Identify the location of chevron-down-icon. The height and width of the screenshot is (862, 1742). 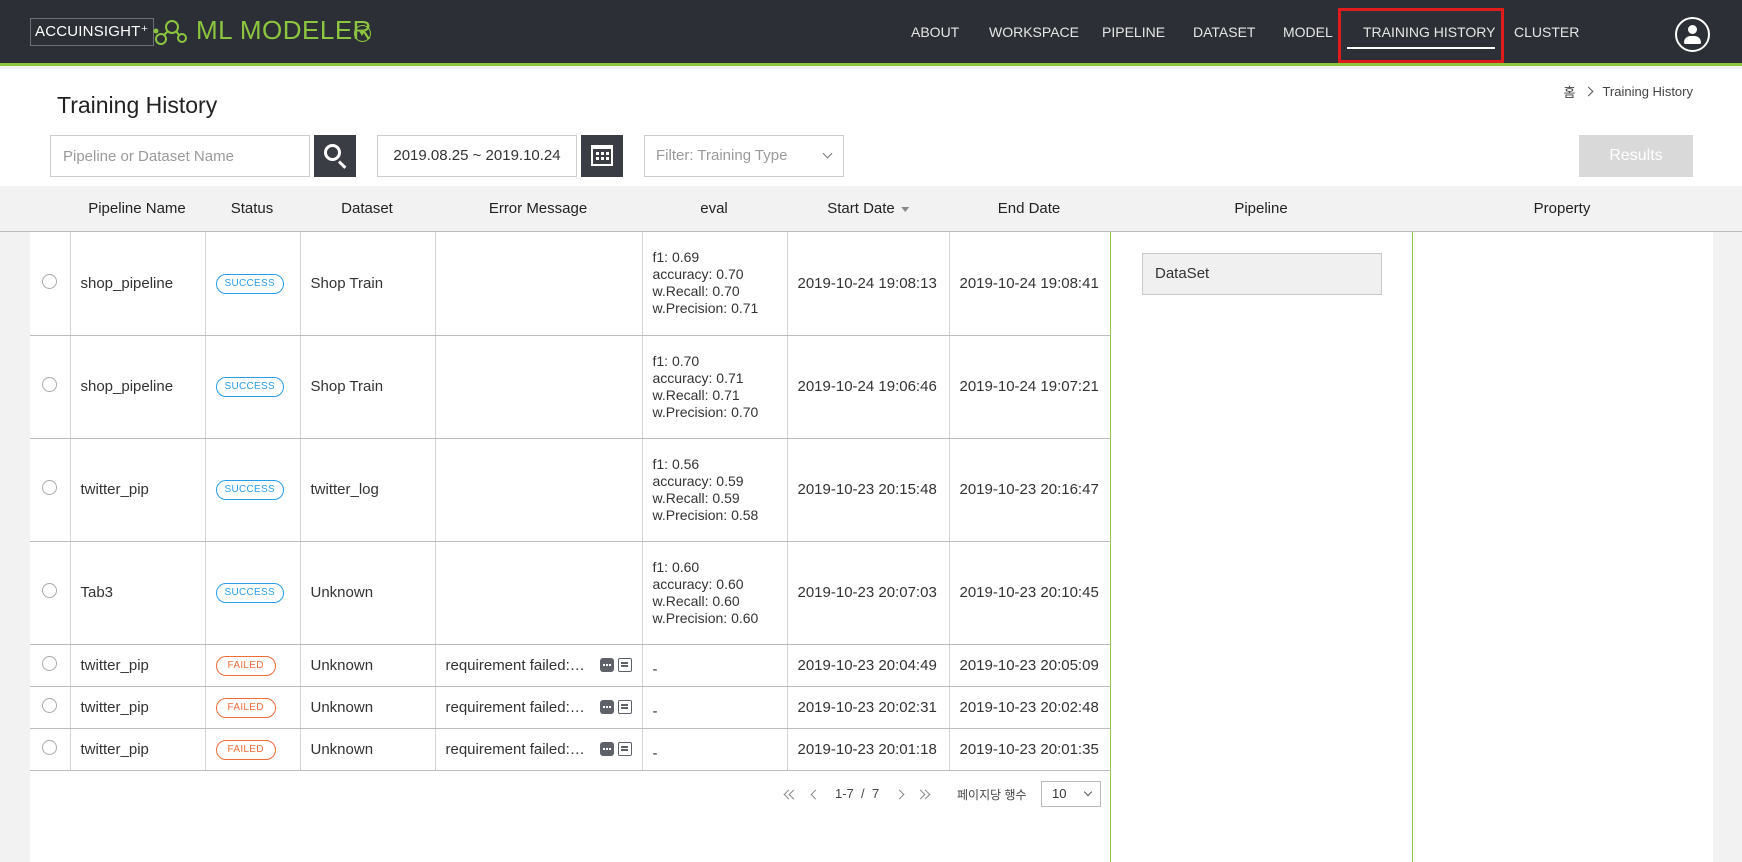
(1088, 792).